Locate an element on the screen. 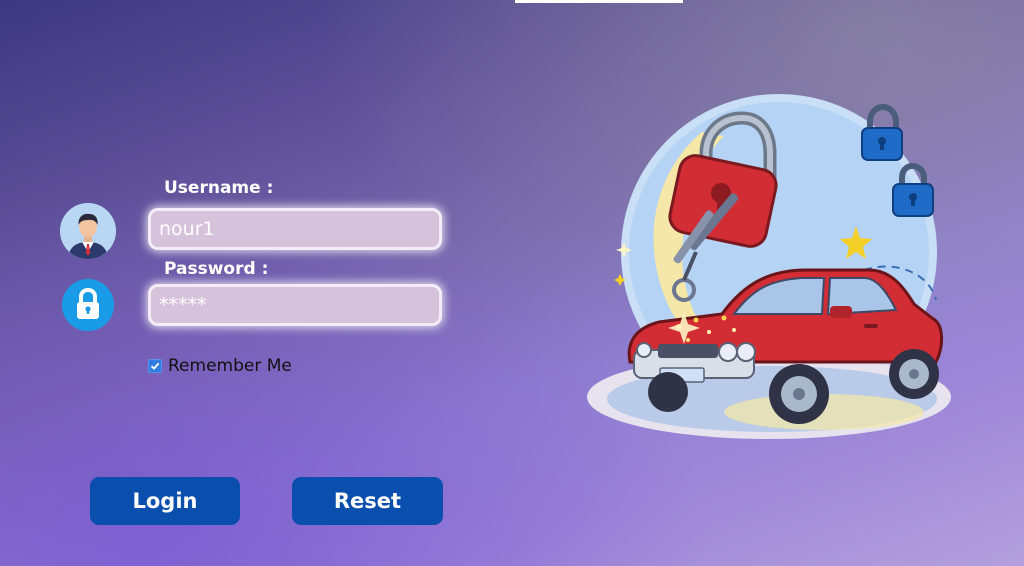 The image size is (1024, 566). password-label: Password : is located at coordinates (216, 269).